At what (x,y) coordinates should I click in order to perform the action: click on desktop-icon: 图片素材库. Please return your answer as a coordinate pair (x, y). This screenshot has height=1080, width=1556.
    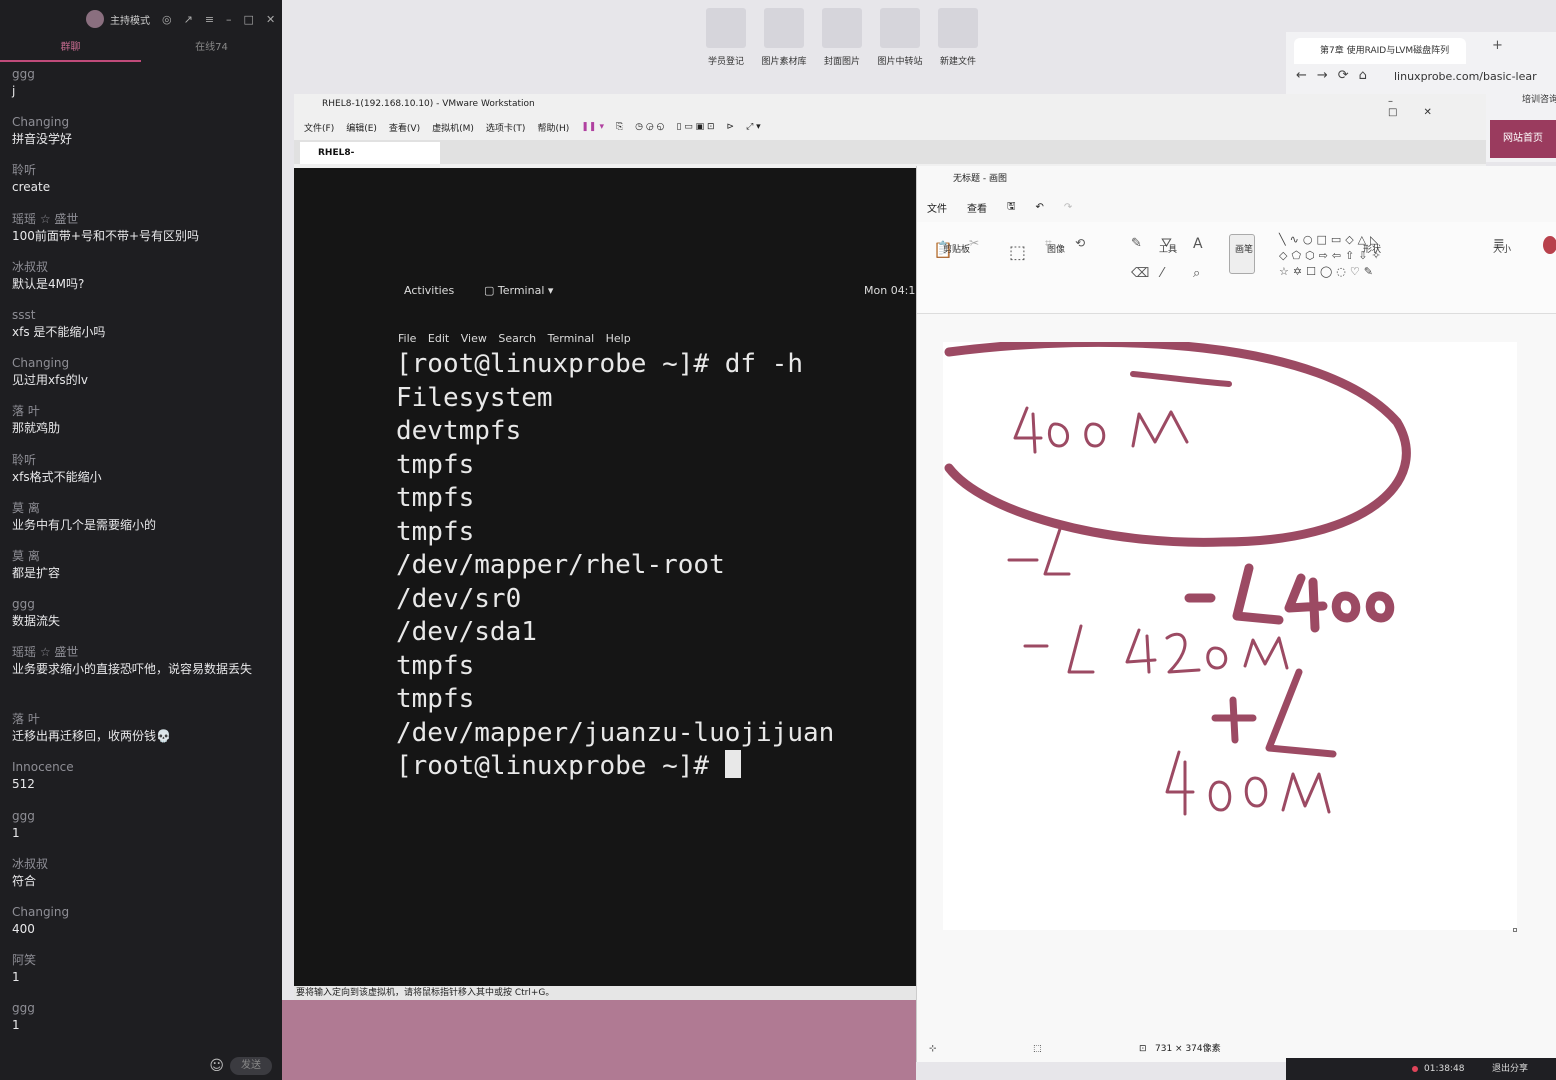
    Looking at the image, I should click on (784, 37).